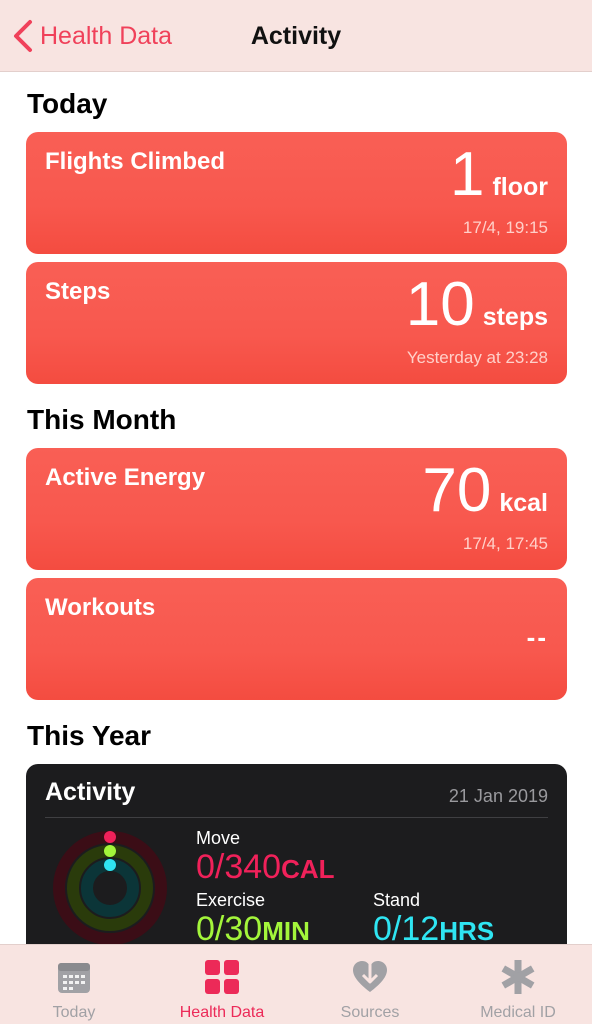 This screenshot has height=1024, width=592. I want to click on move-value: 0/340CAL, so click(265, 867).